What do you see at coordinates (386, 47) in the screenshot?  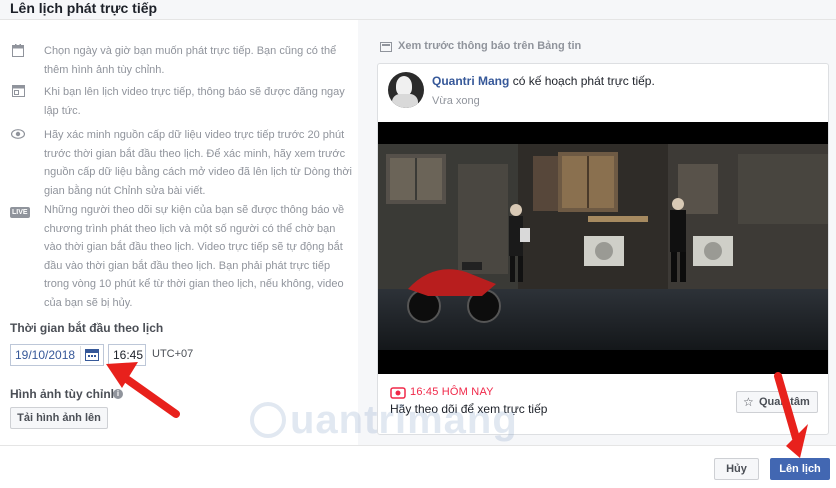 I see `newsfeed-icon` at bounding box center [386, 47].